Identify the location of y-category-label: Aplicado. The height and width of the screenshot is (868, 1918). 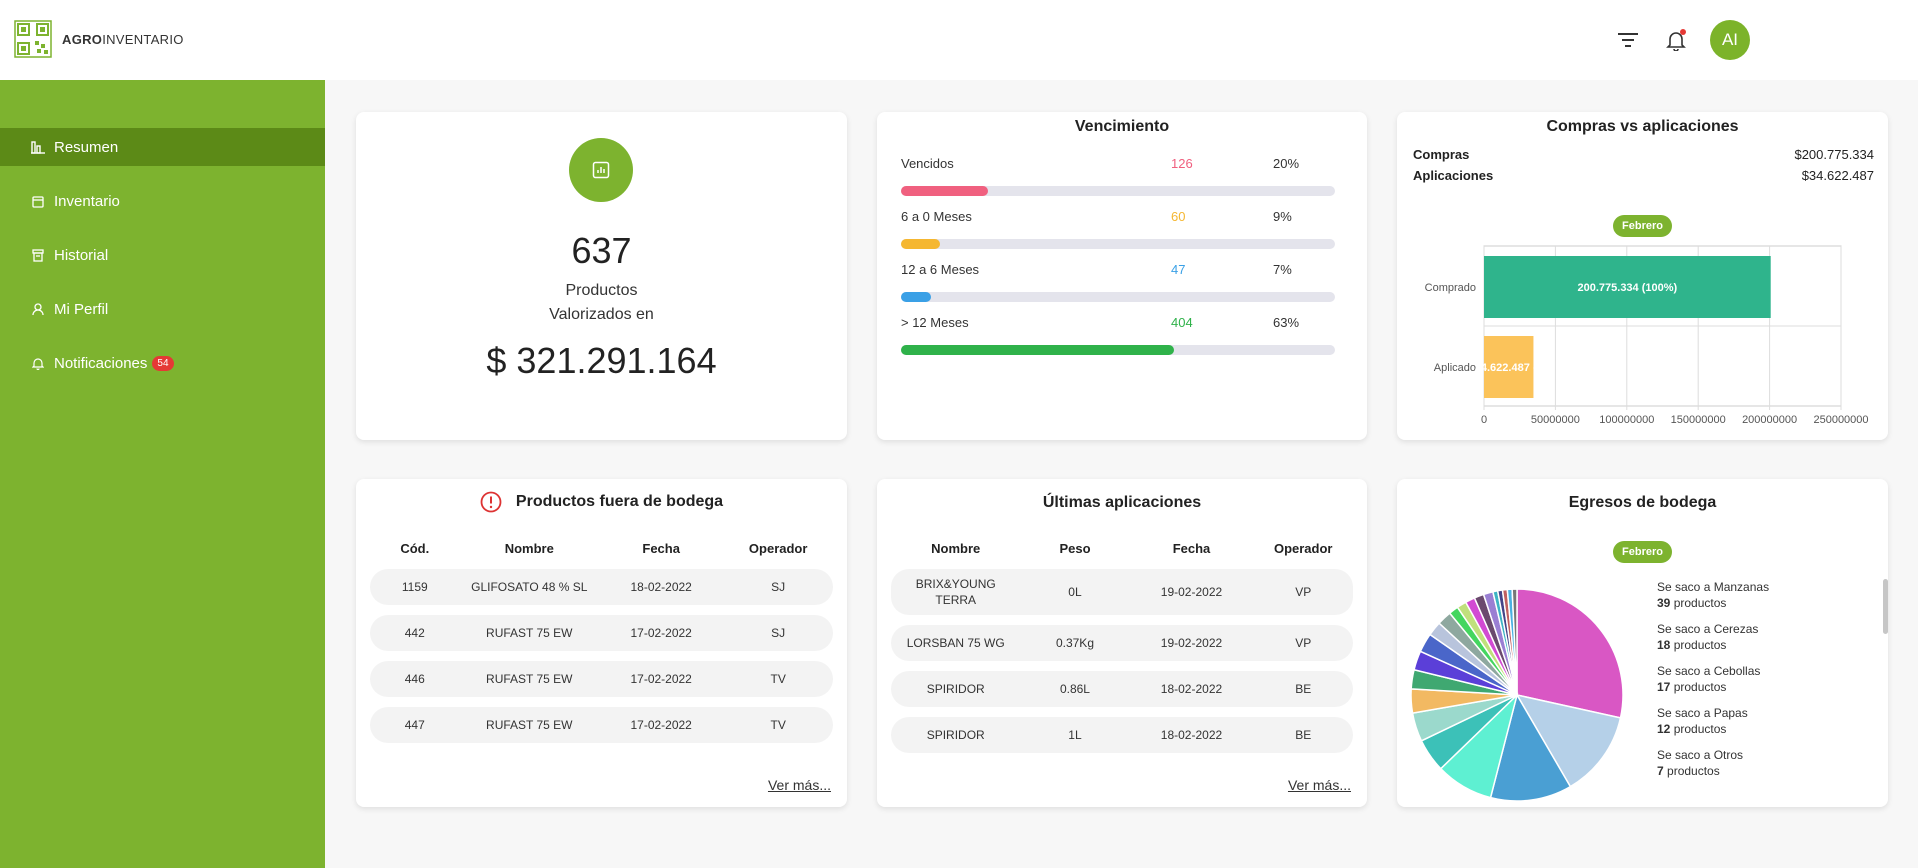
(1455, 368).